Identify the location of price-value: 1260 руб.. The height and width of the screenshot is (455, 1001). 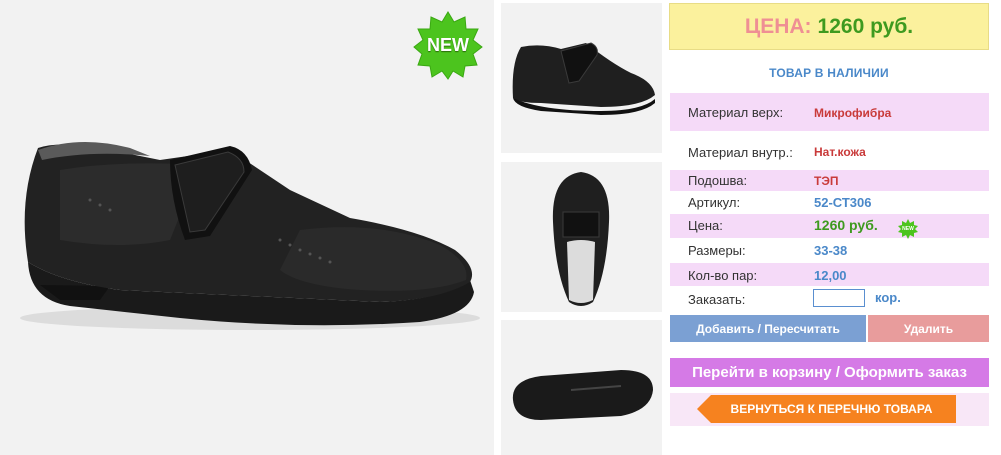
(865, 26).